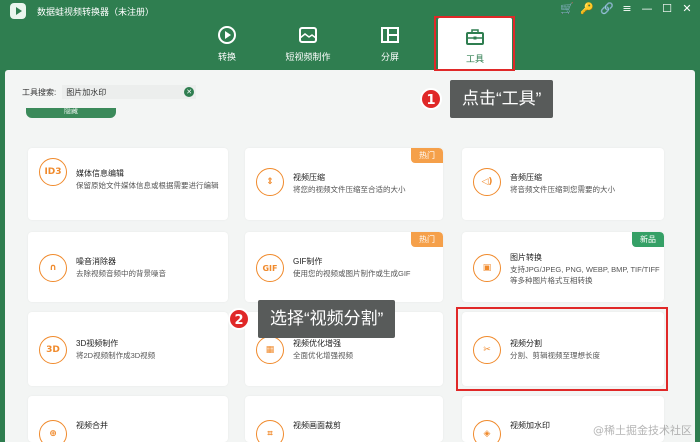 This screenshot has height=442, width=700. I want to click on 3d-icon: 3D, so click(53, 350).